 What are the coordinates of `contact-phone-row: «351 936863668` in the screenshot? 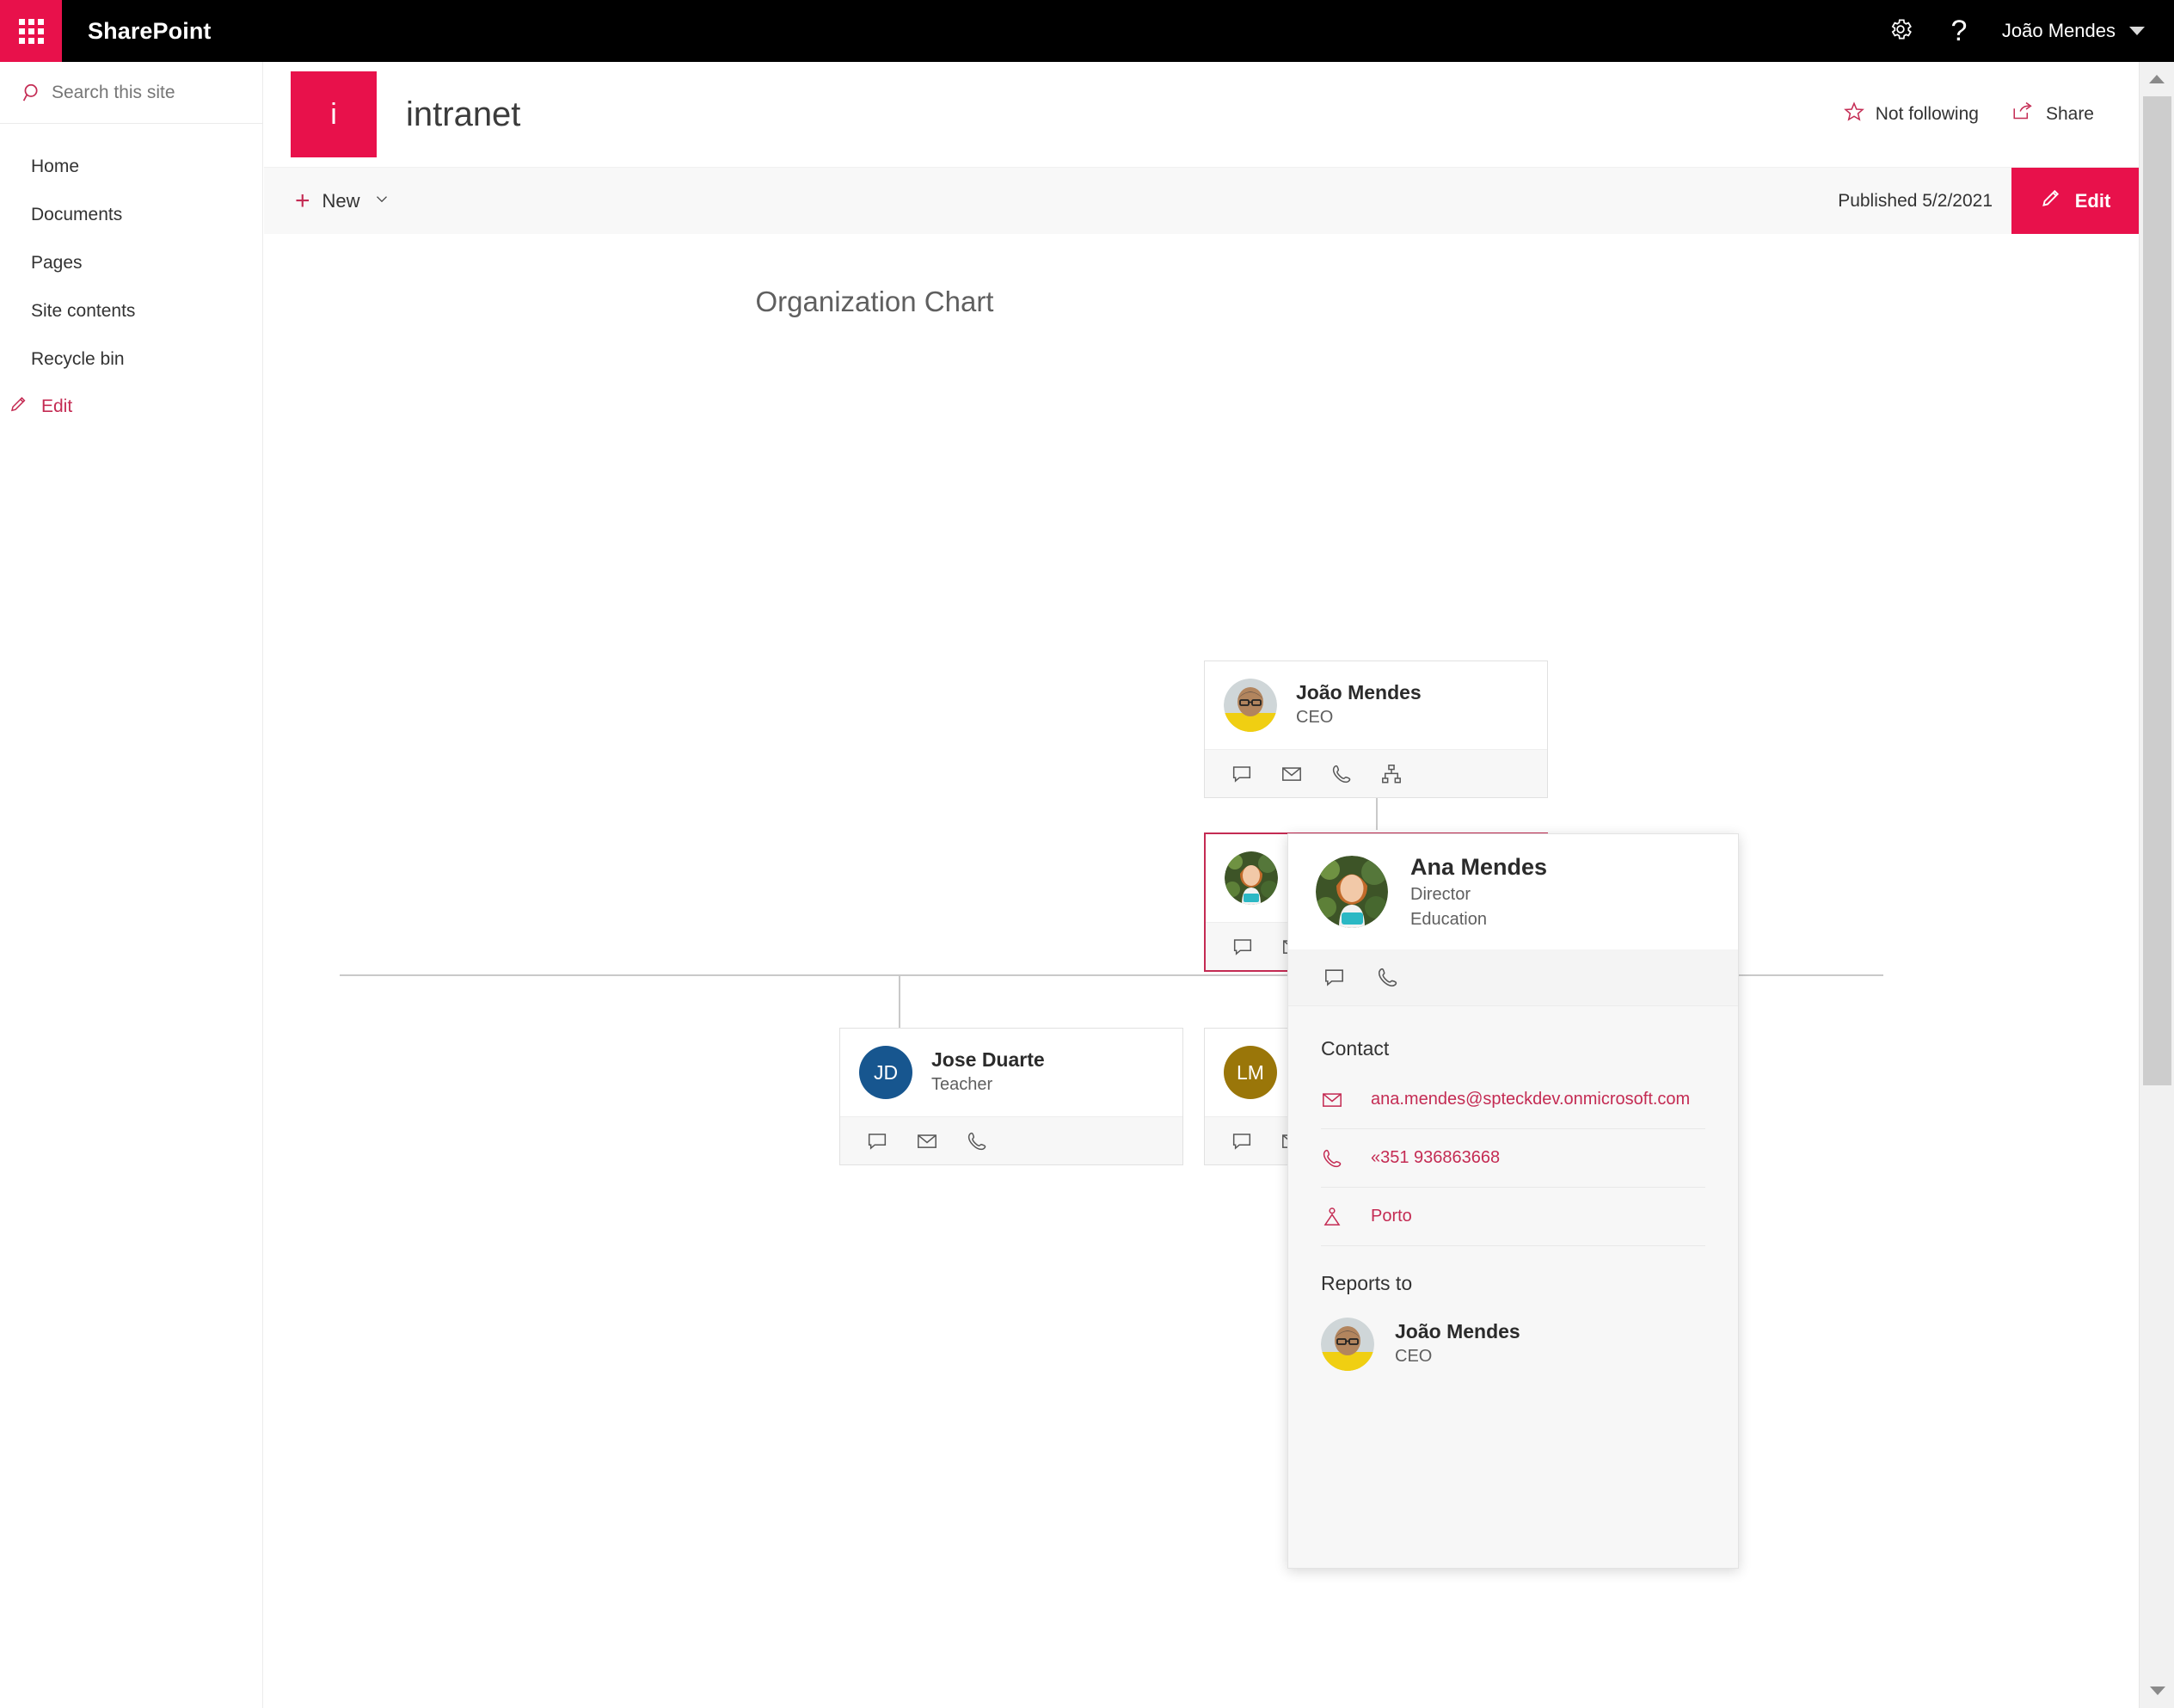 It's located at (1513, 1159).